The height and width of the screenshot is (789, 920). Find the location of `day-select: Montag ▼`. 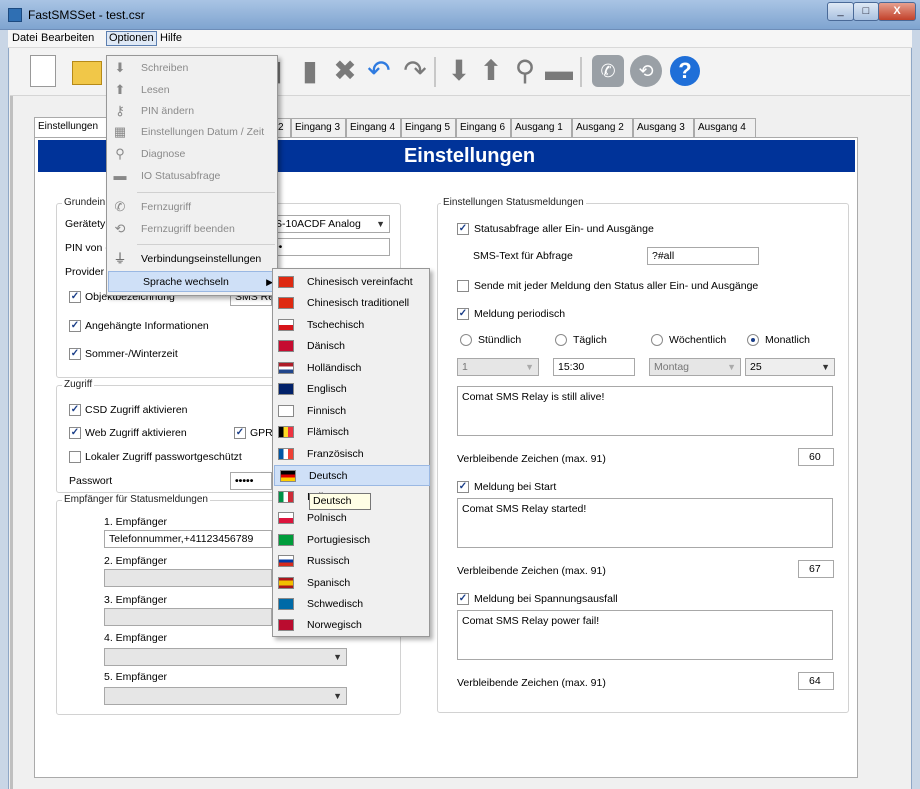

day-select: Montag ▼ is located at coordinates (695, 367).